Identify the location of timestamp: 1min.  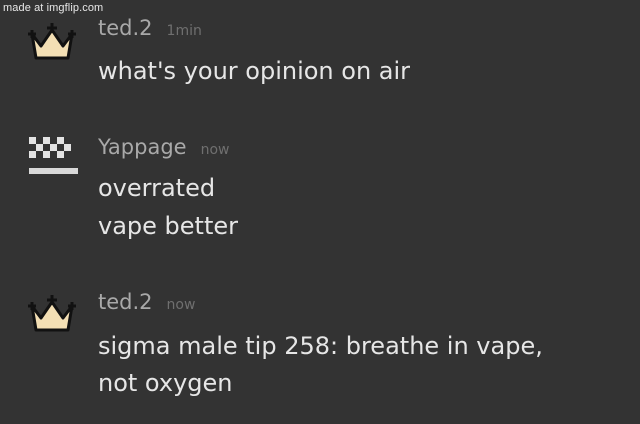
(184, 31).